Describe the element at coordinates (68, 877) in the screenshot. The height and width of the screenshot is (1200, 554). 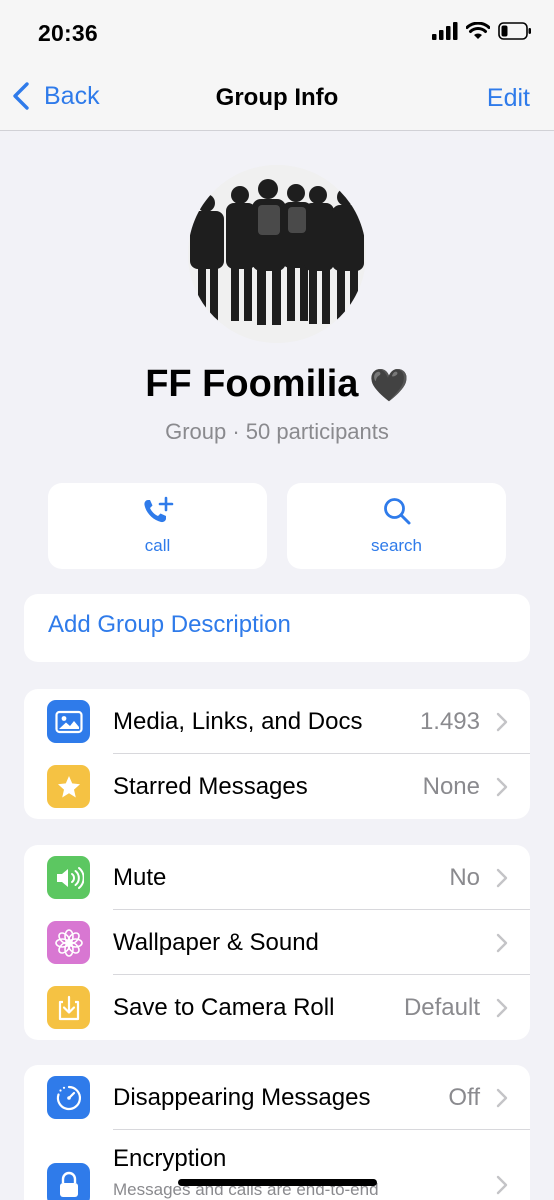
I see `speaker-icon` at that location.